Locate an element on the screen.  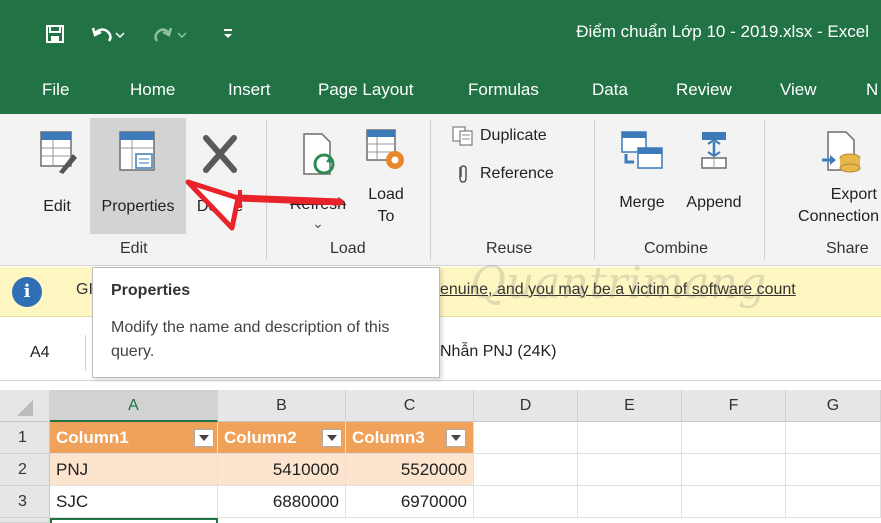
active-cell is located at coordinates (134, 520).